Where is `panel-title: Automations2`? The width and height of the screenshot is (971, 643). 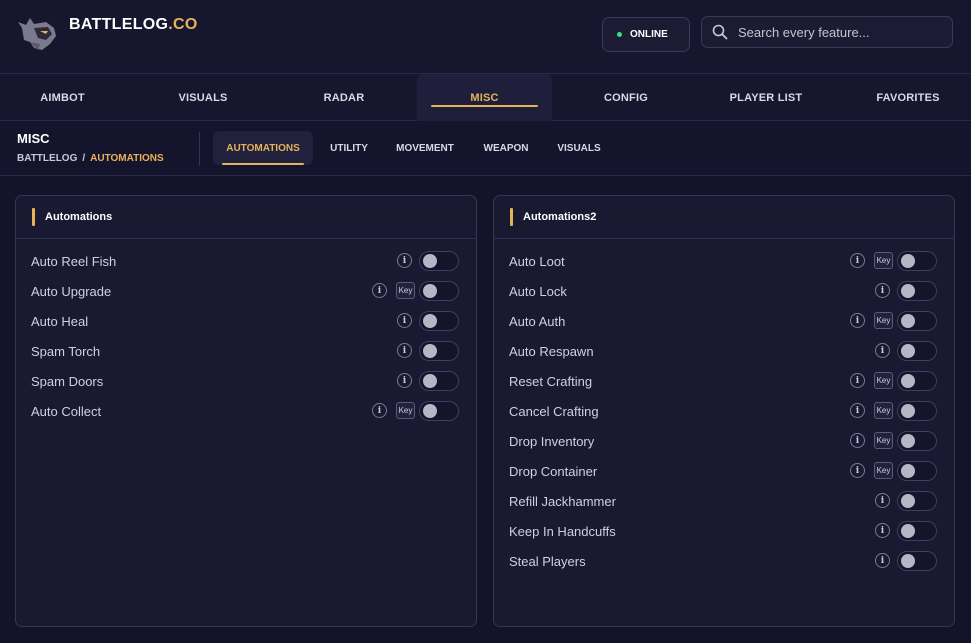
panel-title: Automations2 is located at coordinates (560, 217).